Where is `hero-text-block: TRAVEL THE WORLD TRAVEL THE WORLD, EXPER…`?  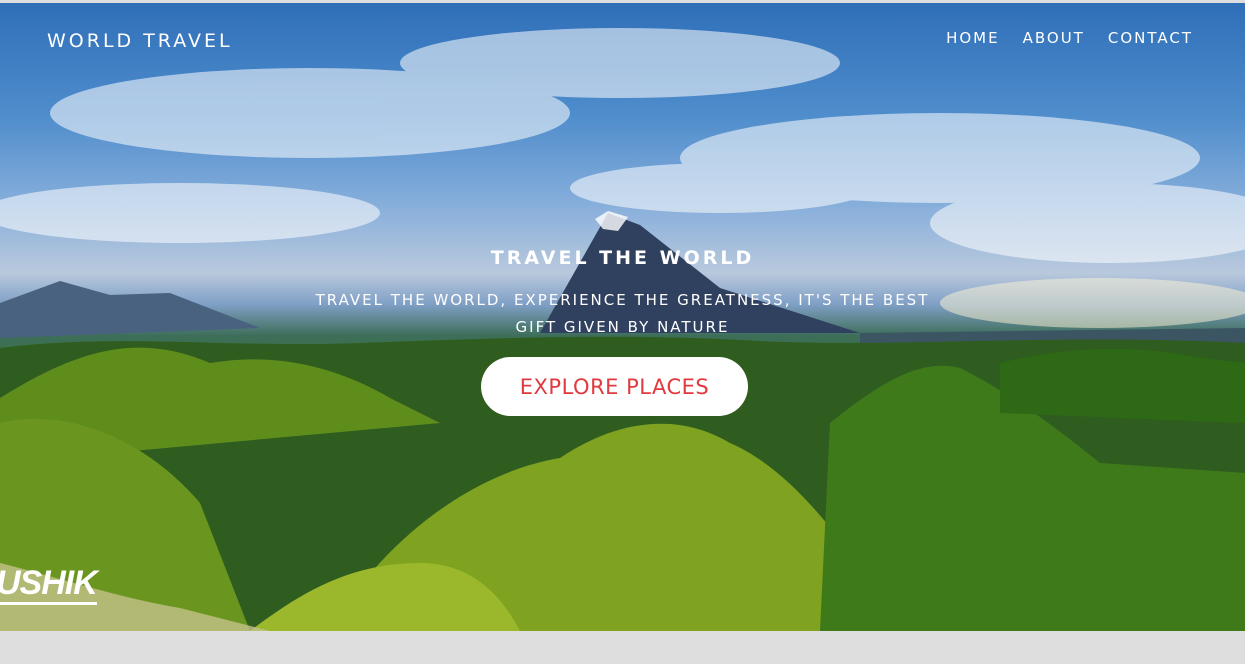
hero-text-block: TRAVEL THE WORLD TRAVEL THE WORLD, EXPER… is located at coordinates (622, 294).